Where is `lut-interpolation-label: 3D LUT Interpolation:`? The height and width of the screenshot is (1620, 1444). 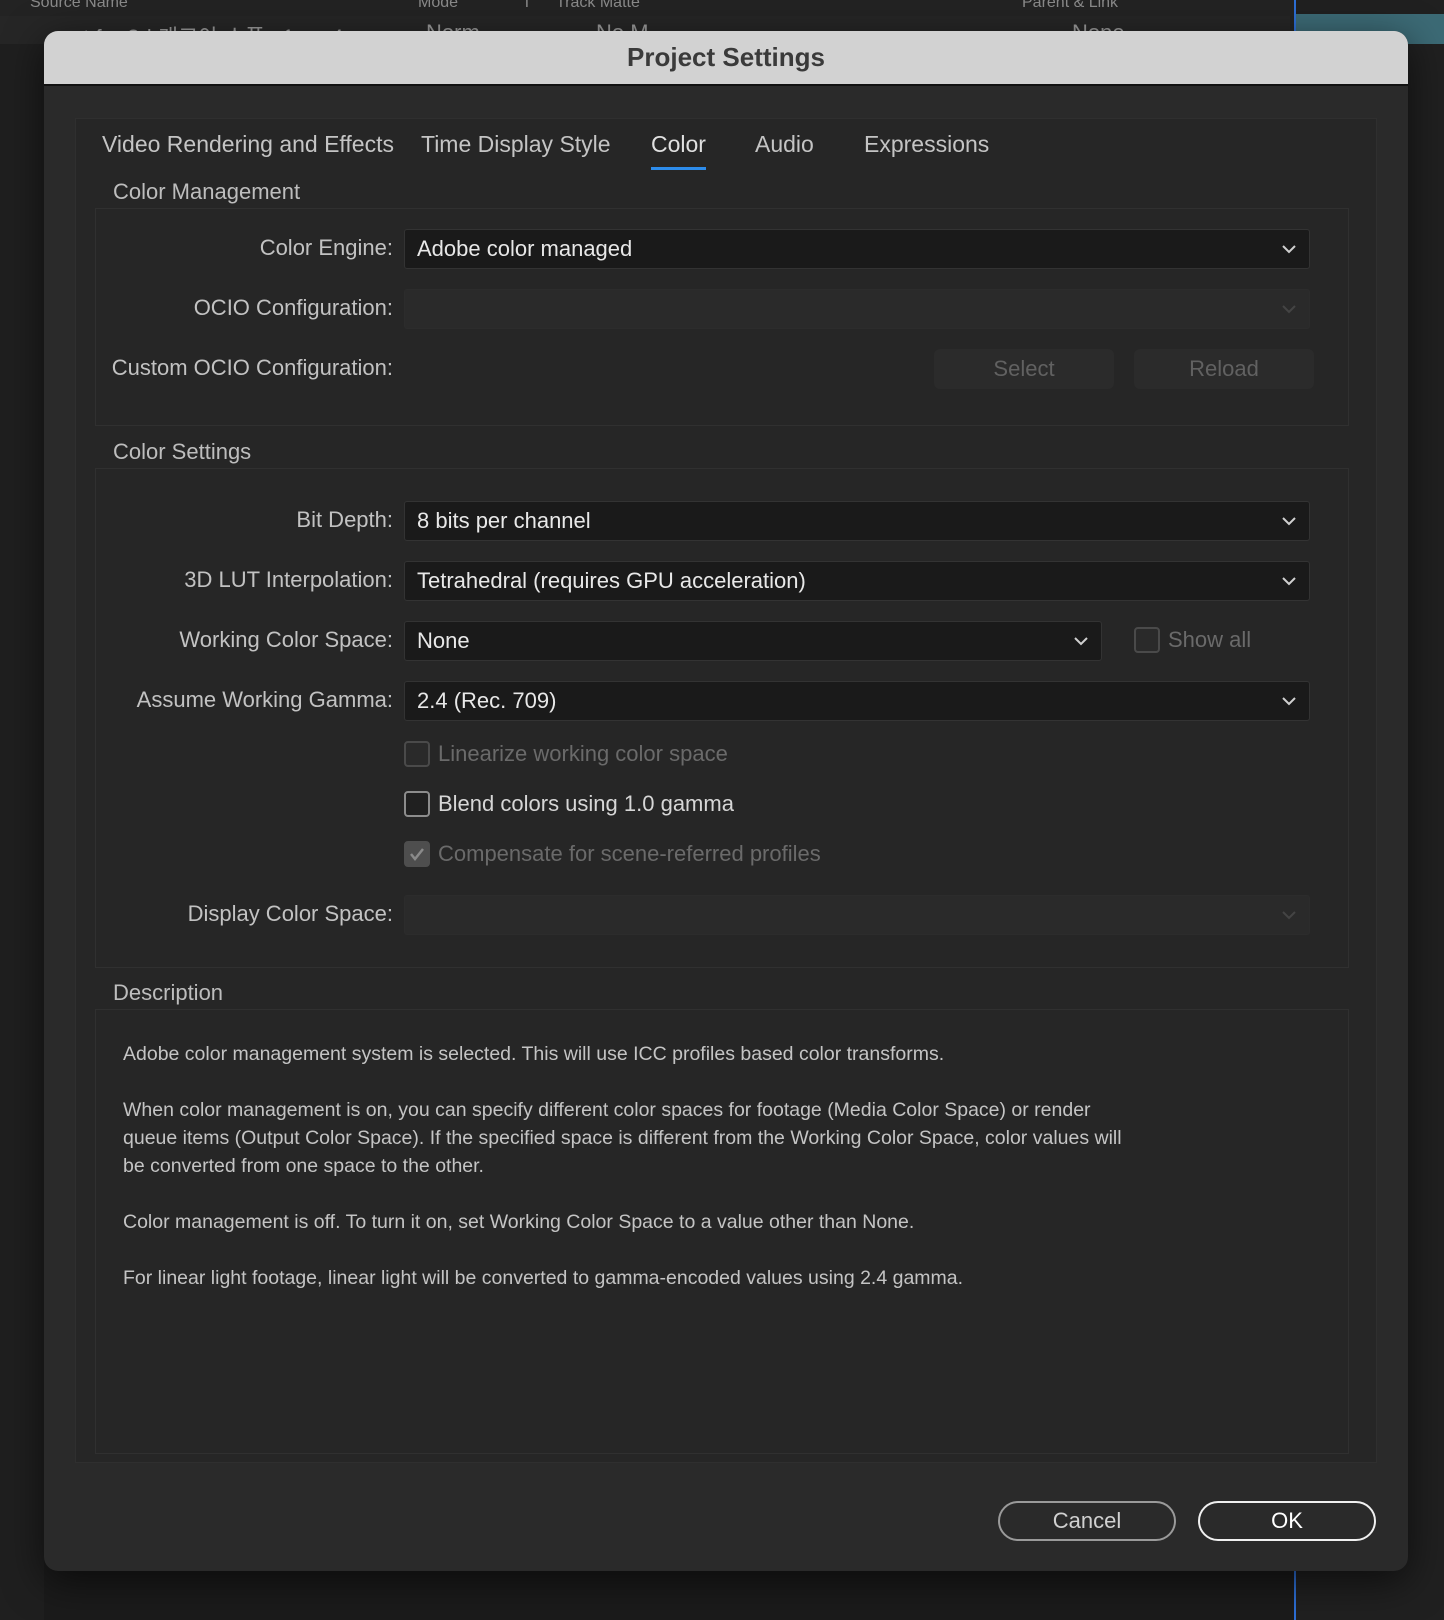 lut-interpolation-label: 3D LUT Interpolation: is located at coordinates (288, 579).